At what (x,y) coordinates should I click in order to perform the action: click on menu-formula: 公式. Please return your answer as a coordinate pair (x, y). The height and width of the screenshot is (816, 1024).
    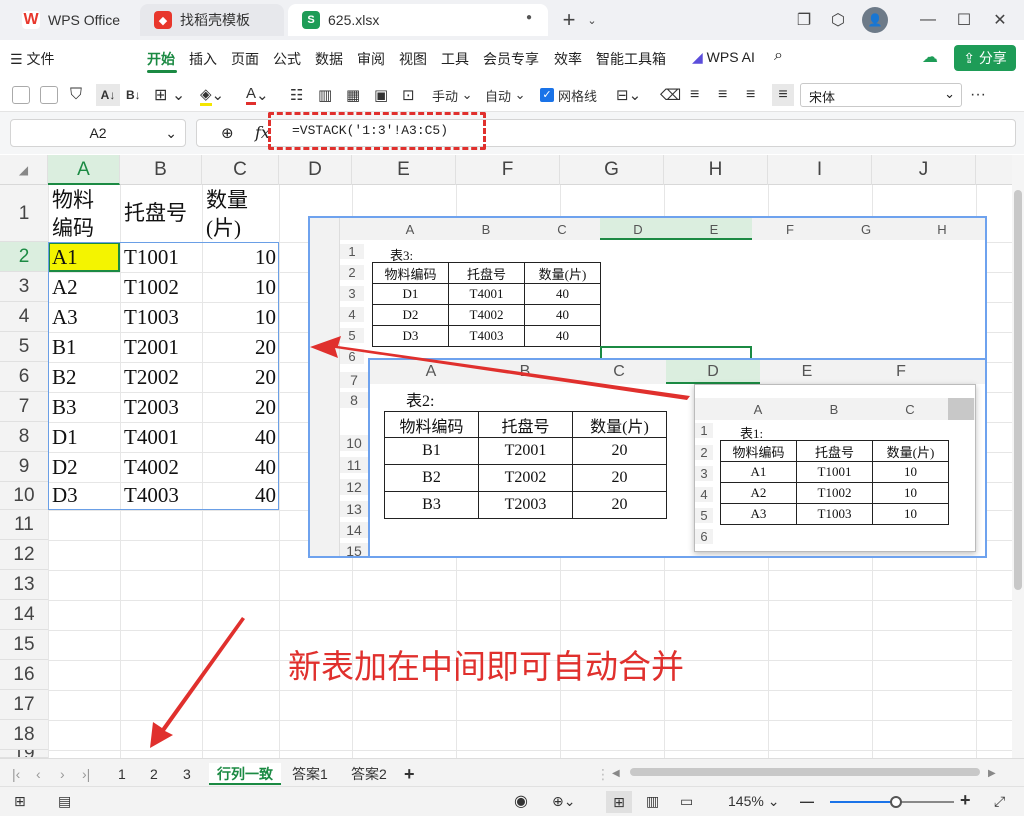
    Looking at the image, I should click on (287, 59).